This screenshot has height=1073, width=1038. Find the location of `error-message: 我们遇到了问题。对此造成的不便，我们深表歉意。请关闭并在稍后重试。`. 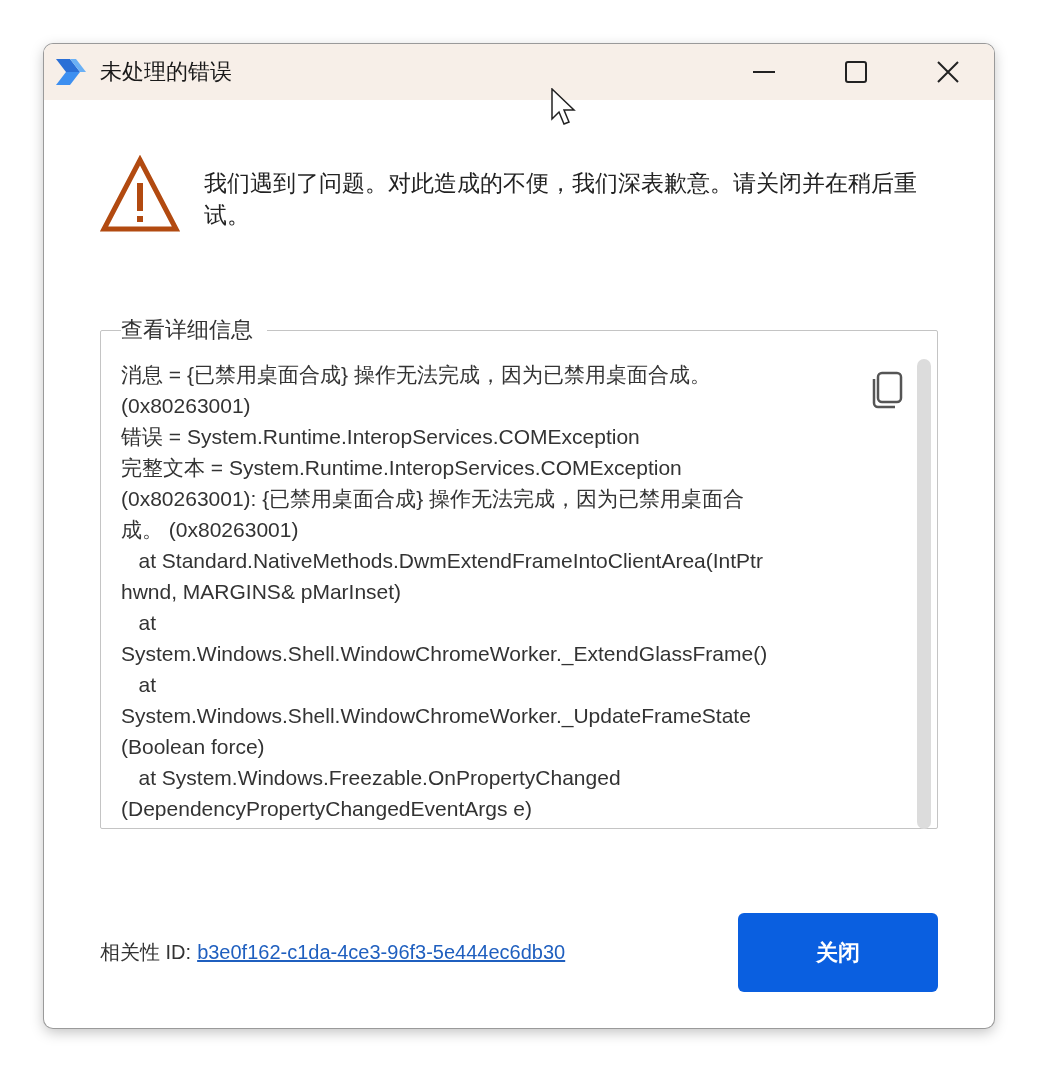

error-message: 我们遇到了问题。对此造成的不便，我们深表歉意。请关闭并在稍后重试。 is located at coordinates (561, 199).